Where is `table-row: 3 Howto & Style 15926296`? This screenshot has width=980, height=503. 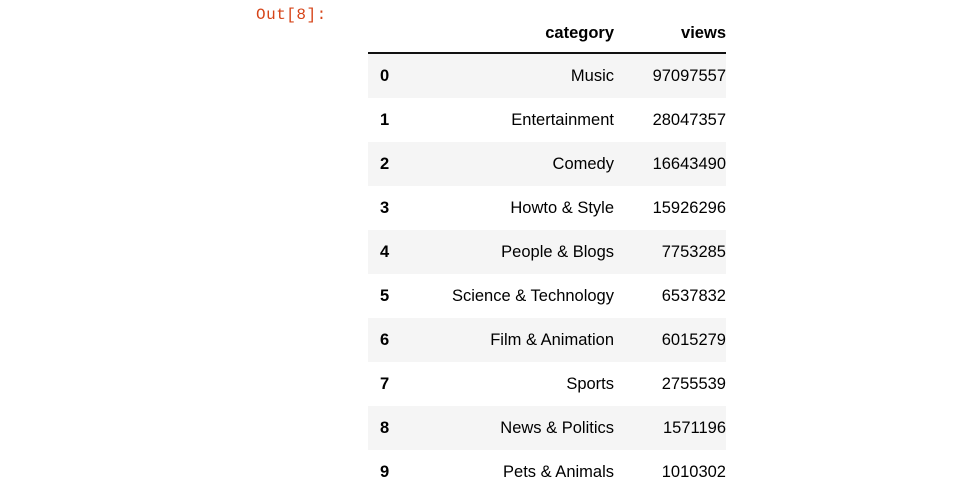
table-row: 3 Howto & Style 15926296 is located at coordinates (547, 208).